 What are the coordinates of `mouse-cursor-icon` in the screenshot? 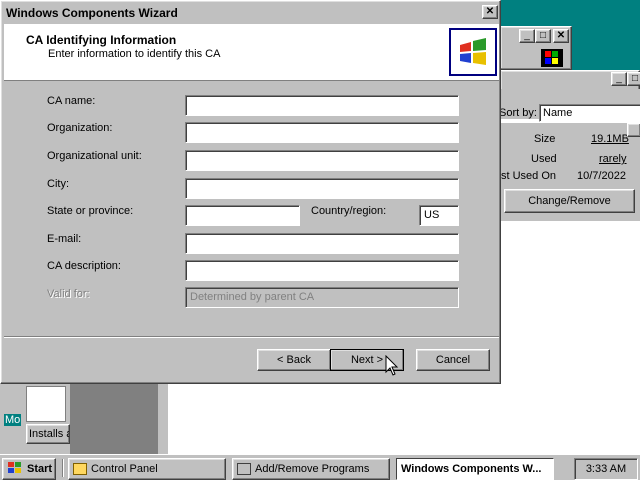 It's located at (392, 367).